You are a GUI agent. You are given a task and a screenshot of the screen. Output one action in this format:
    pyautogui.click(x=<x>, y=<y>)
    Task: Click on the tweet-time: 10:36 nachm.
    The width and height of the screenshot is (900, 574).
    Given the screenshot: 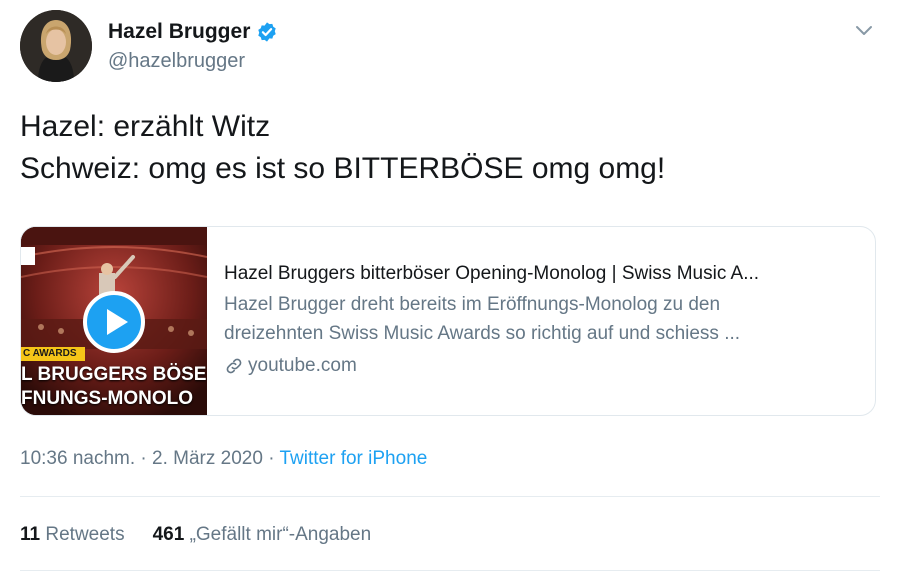 What is the action you would take?
    pyautogui.click(x=77, y=458)
    